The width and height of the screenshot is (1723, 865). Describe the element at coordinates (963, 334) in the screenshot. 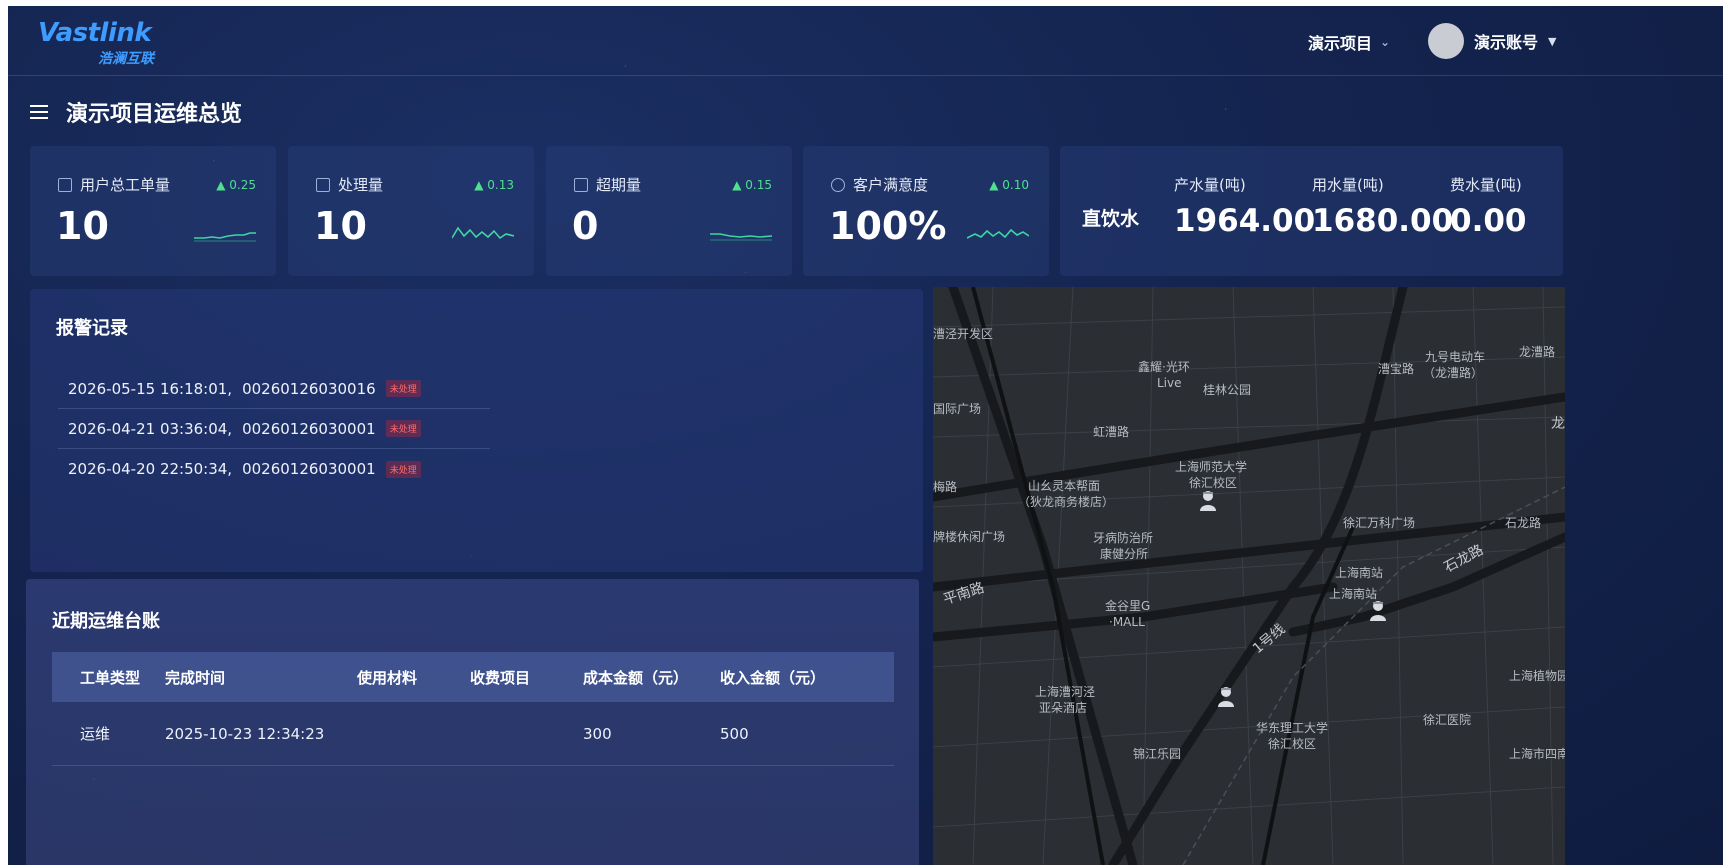

I see `map-label: 漕泾开发区` at that location.